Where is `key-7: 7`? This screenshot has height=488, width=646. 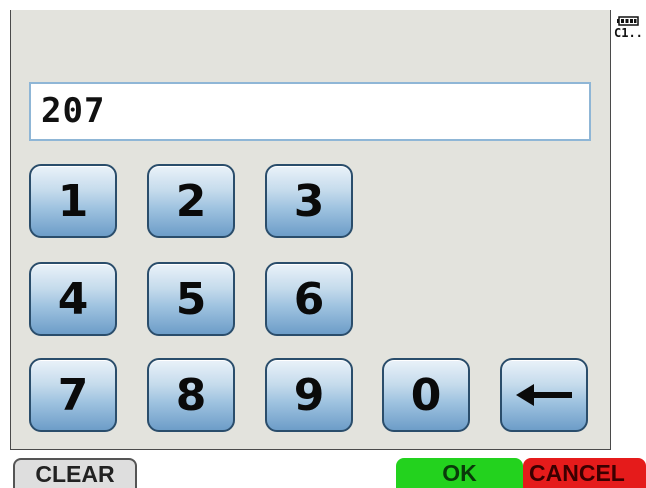
key-7: 7 is located at coordinates (73, 395).